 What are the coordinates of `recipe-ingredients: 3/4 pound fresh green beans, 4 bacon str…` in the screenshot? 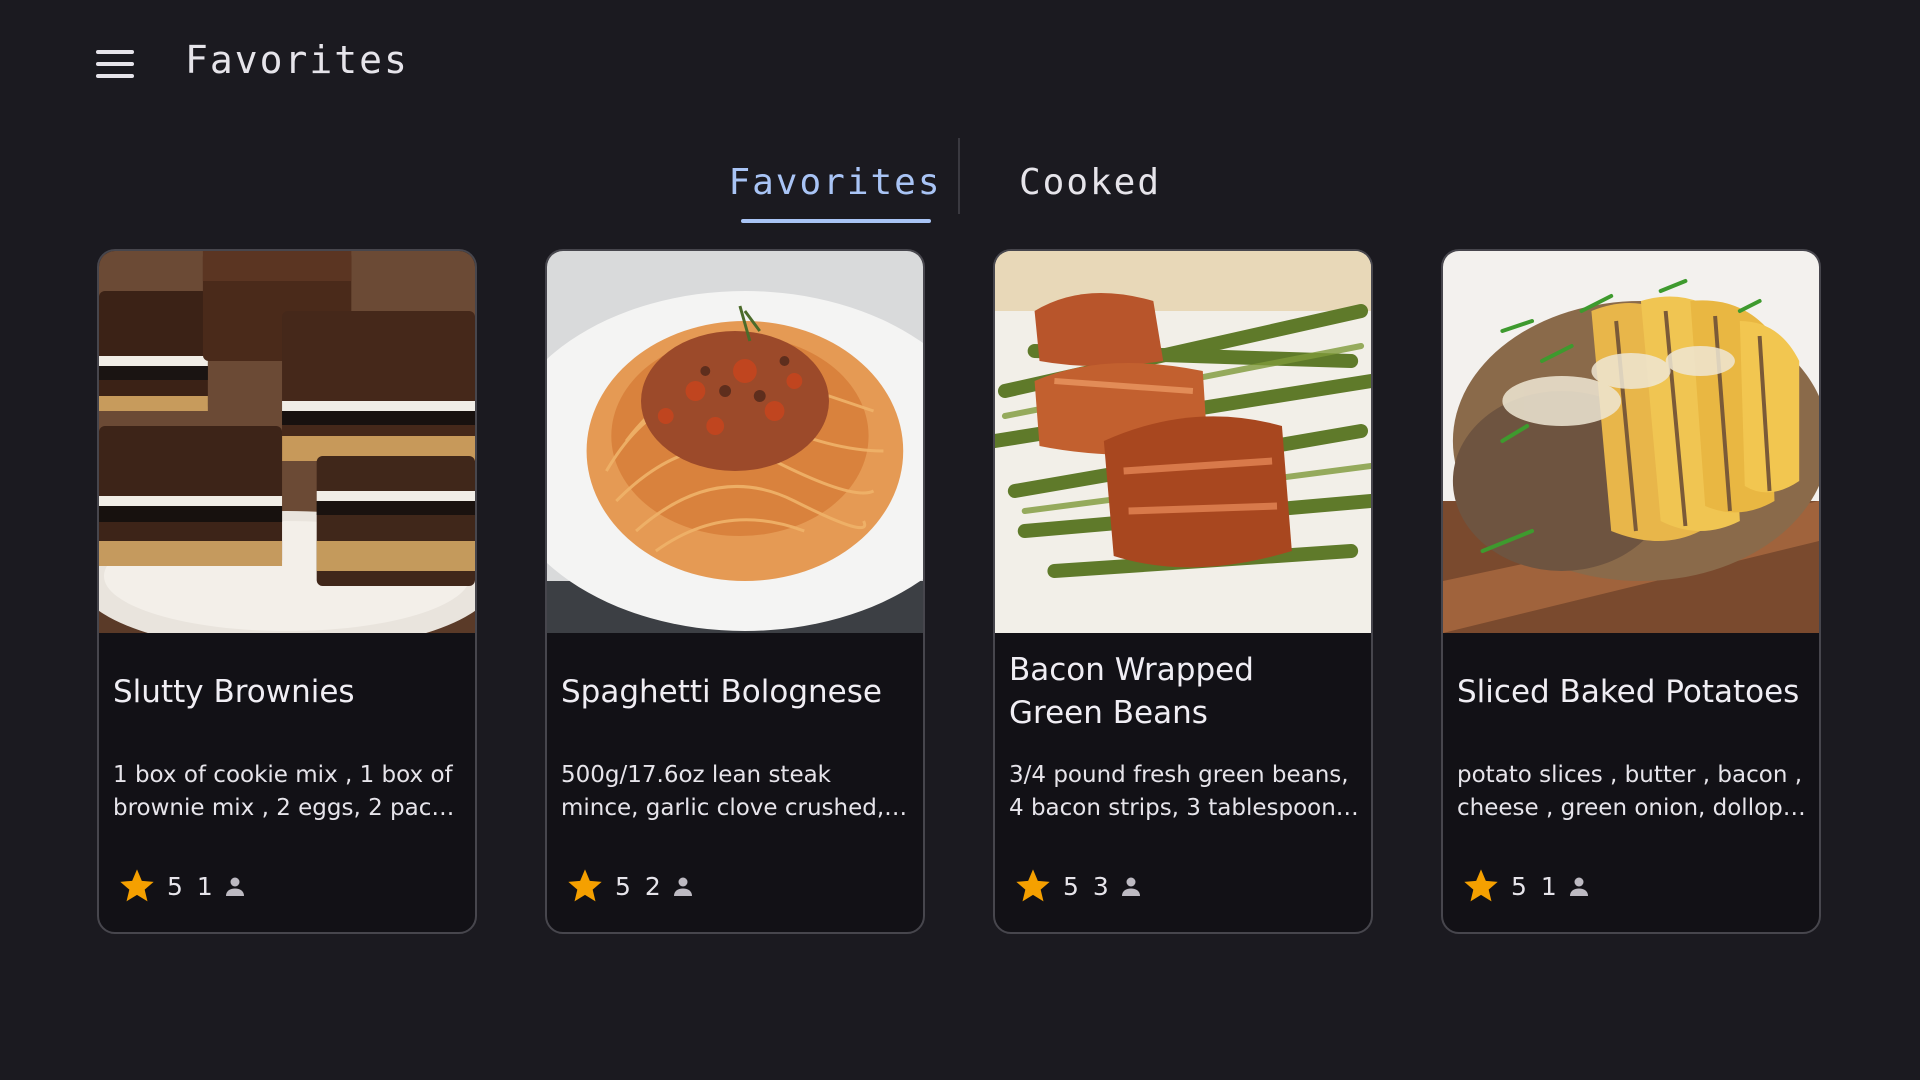 It's located at (1179, 791).